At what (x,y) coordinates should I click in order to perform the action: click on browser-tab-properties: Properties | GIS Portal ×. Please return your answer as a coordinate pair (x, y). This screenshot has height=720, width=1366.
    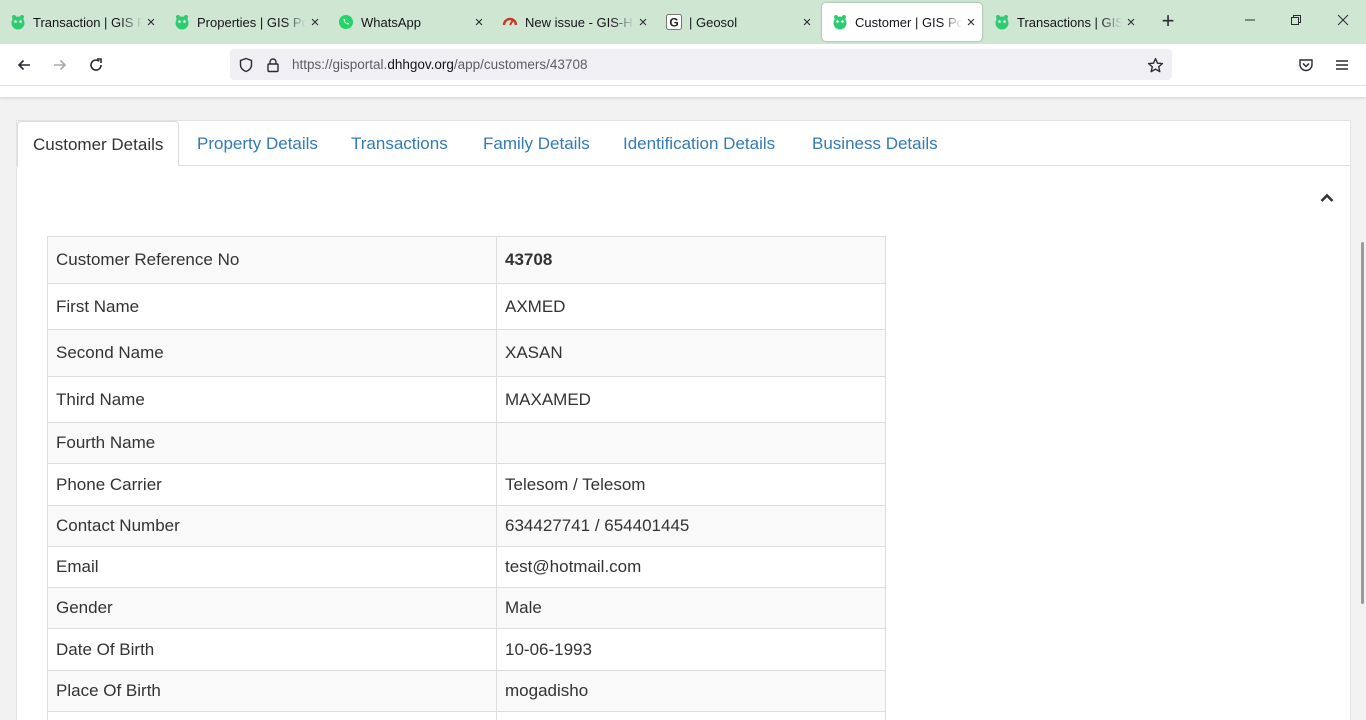
    Looking at the image, I should click on (245, 22).